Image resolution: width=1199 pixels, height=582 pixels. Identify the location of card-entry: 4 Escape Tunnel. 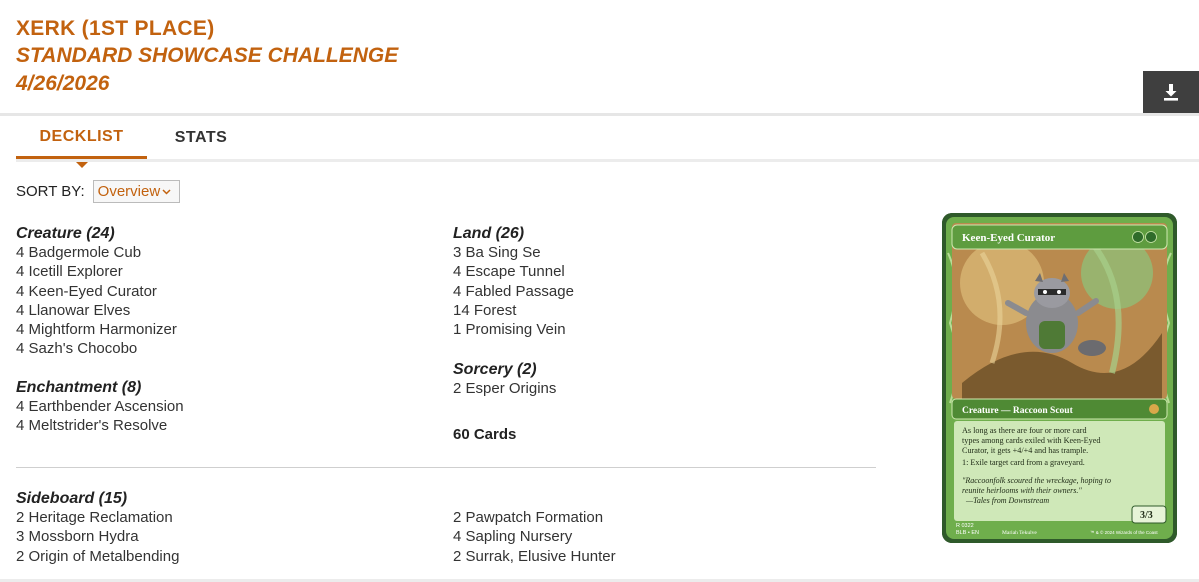
(513, 271).